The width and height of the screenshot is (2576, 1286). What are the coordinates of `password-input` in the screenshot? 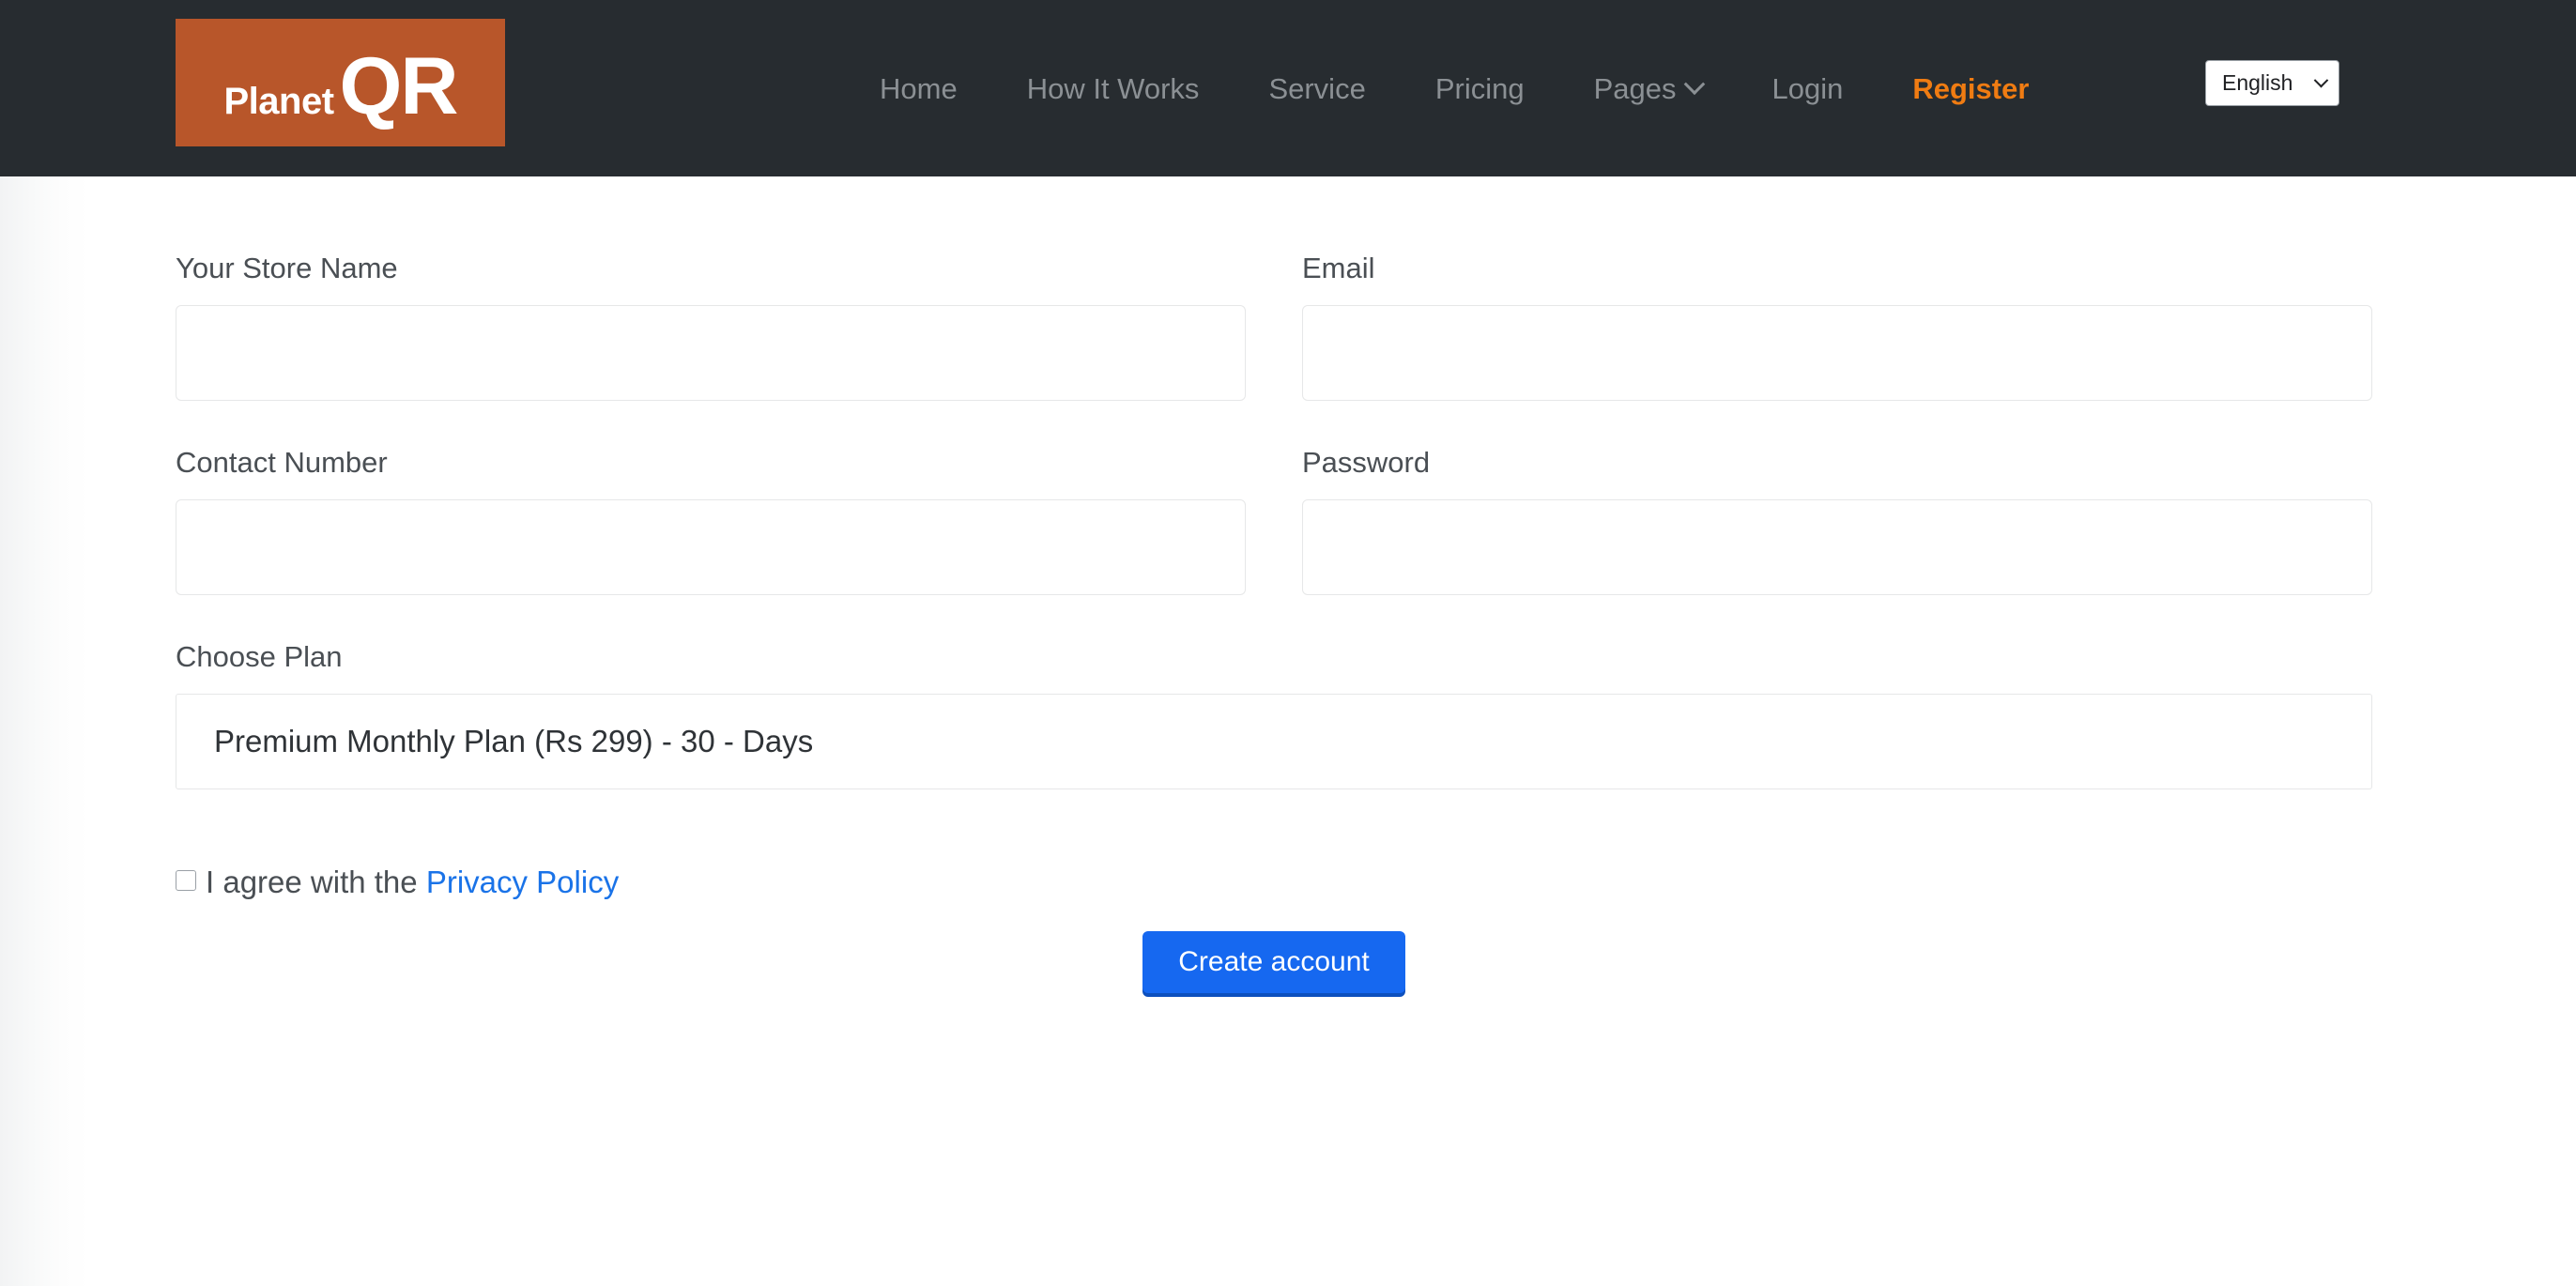 It's located at (1837, 547).